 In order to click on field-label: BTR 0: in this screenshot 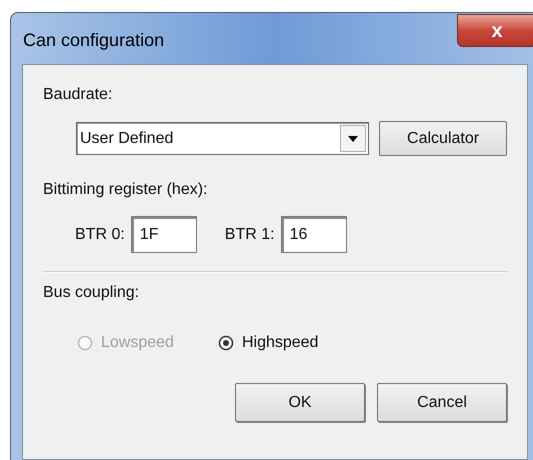, I will do `click(100, 234)`.